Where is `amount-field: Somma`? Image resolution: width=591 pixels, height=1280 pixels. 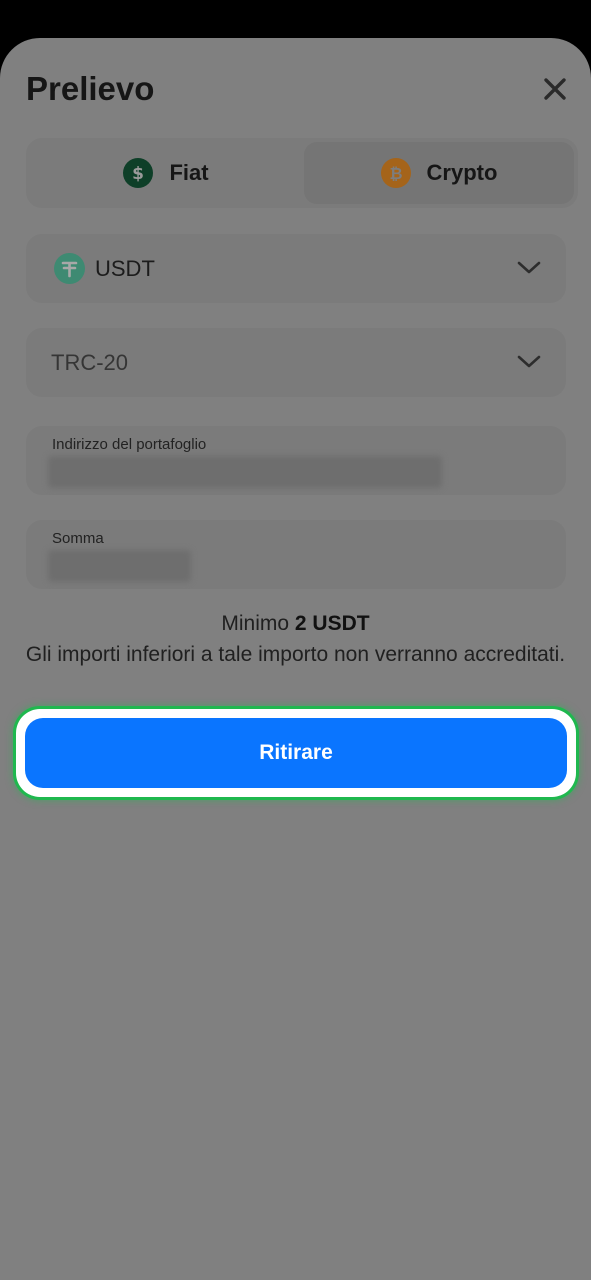
amount-field: Somma is located at coordinates (296, 554).